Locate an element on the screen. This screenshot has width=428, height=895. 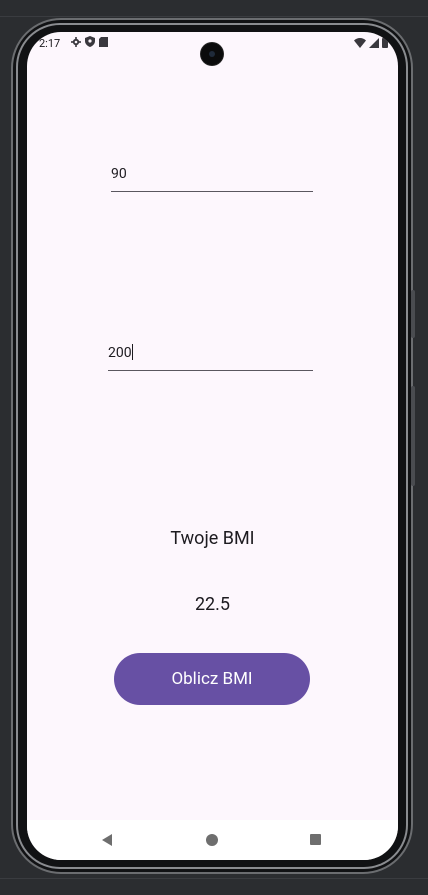
status-time: 2:17 is located at coordinates (50, 43).